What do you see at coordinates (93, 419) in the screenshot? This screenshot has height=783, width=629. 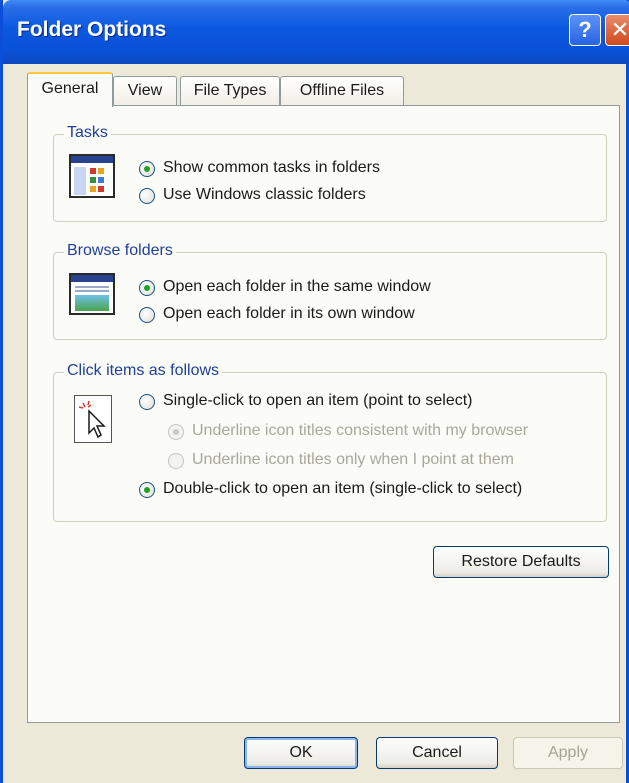 I see `click-cursor-icon` at bounding box center [93, 419].